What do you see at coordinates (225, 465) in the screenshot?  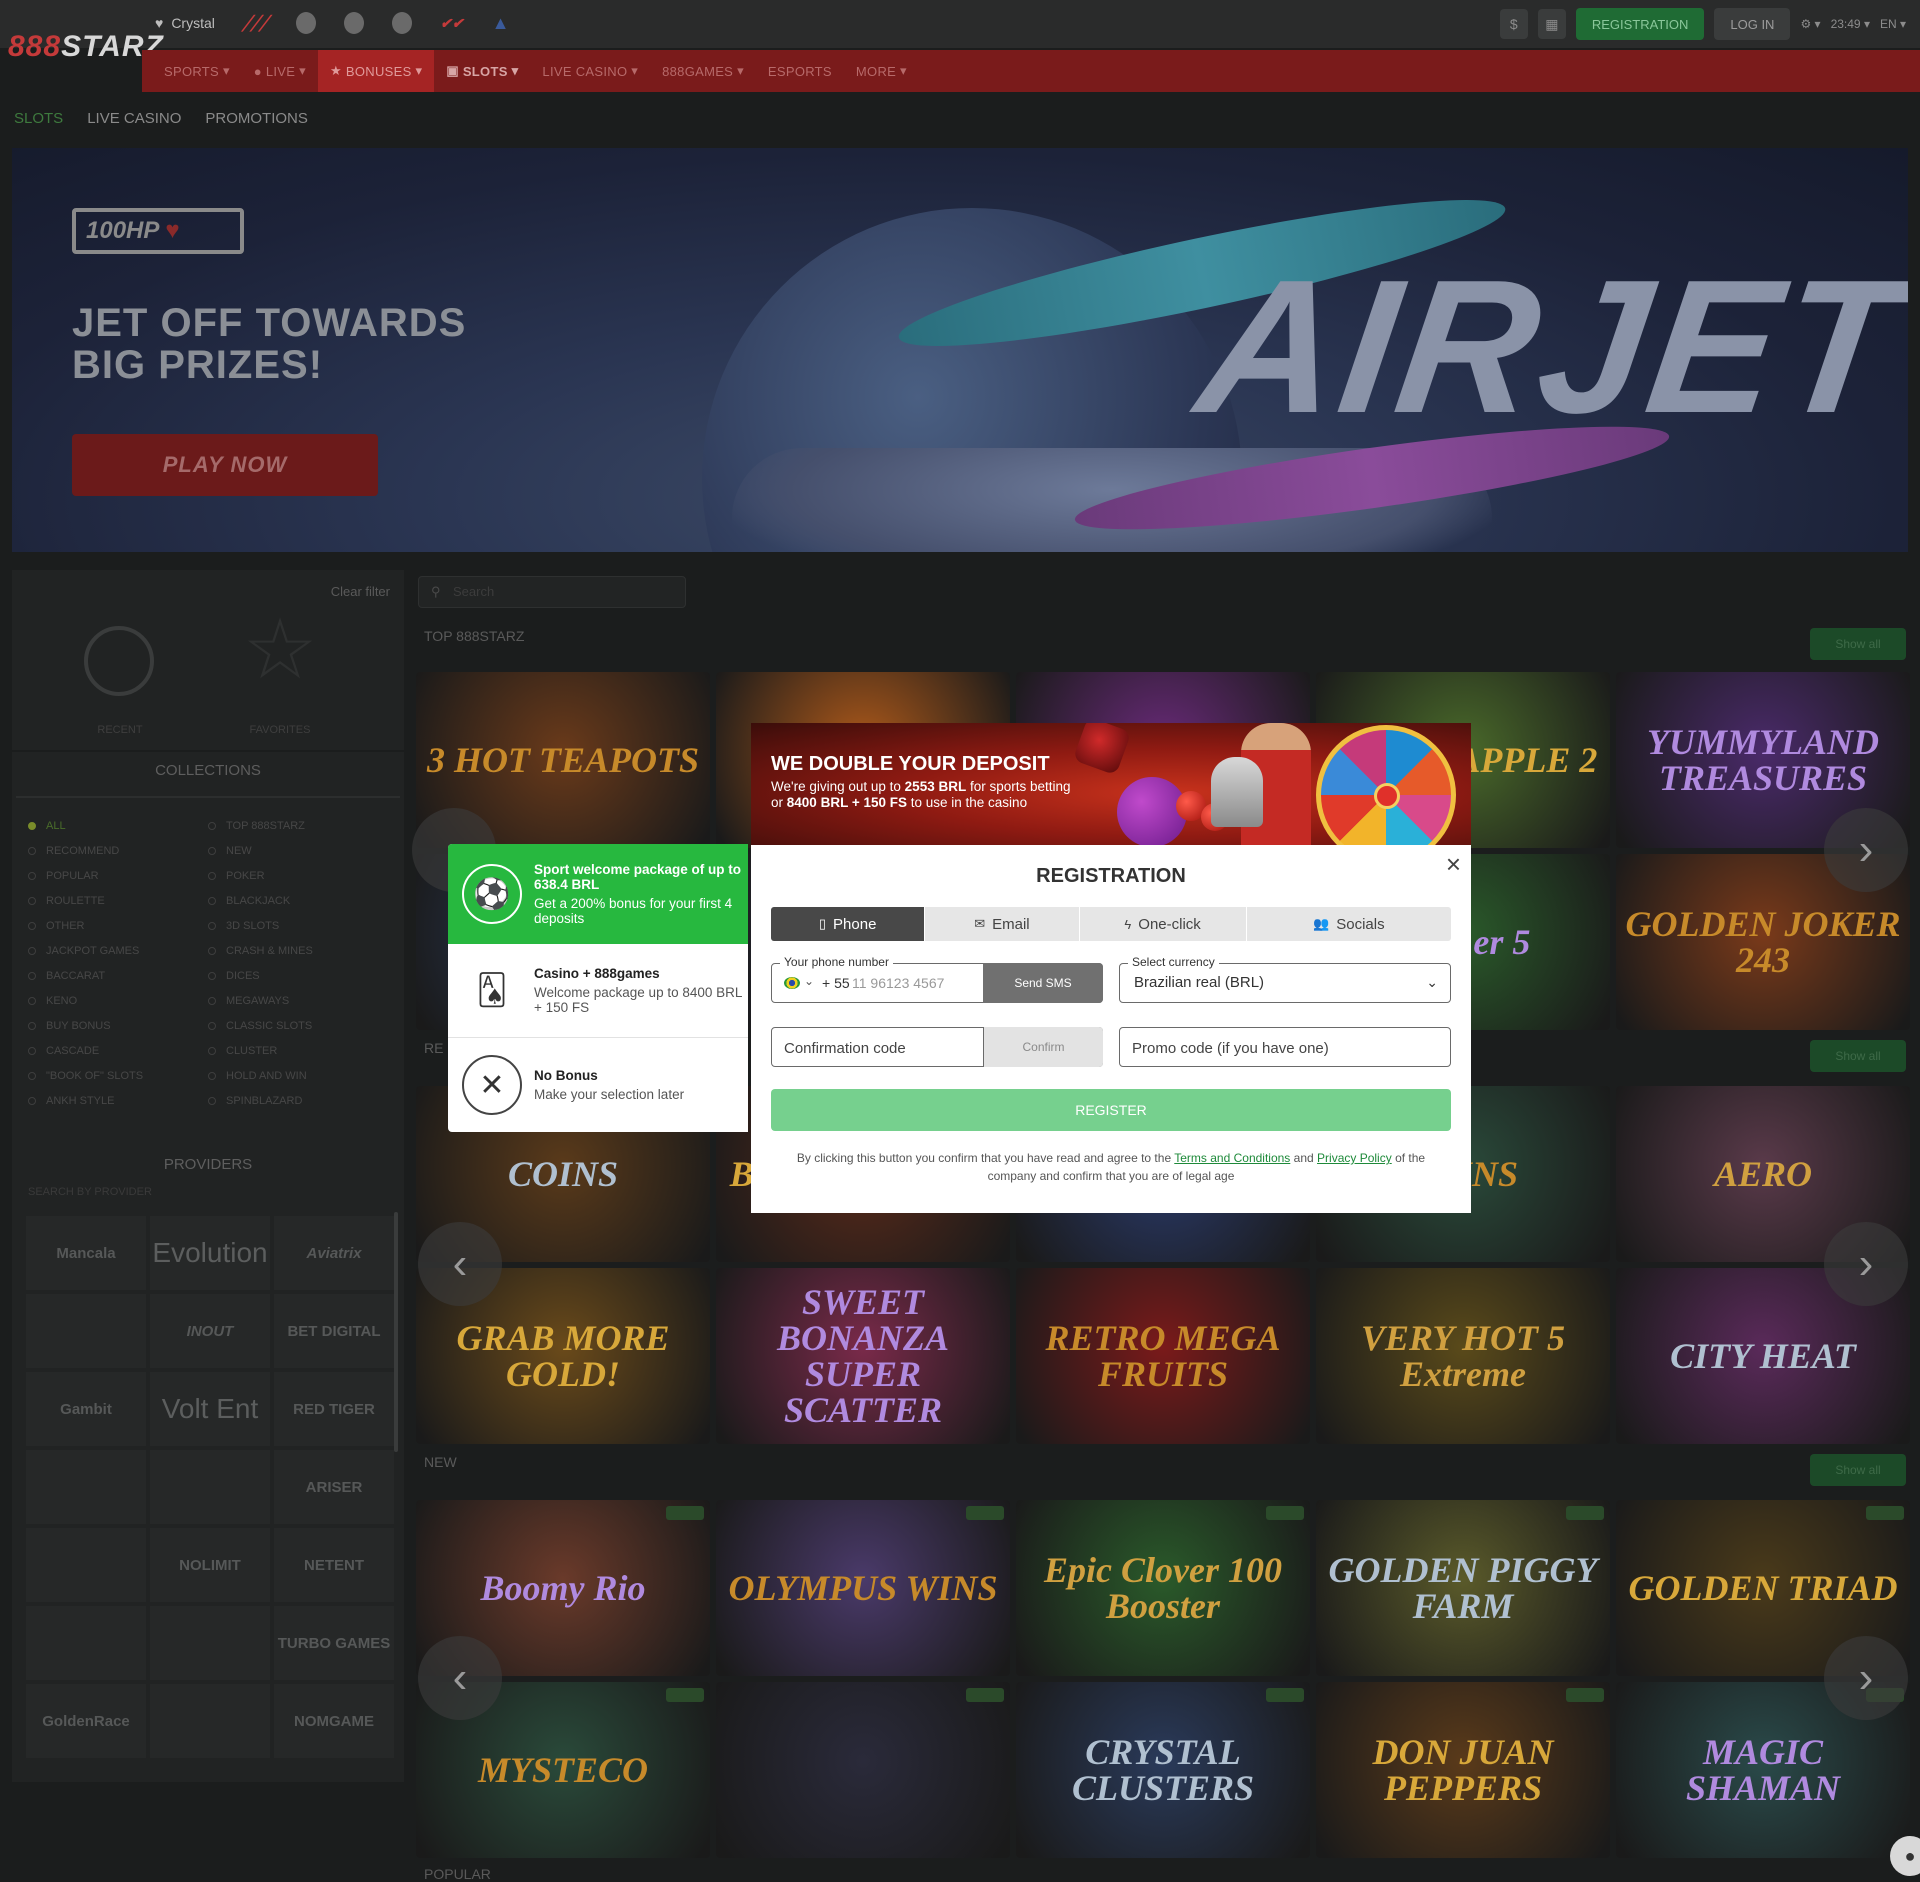 I see `play-now-button: PLAY NOW` at bounding box center [225, 465].